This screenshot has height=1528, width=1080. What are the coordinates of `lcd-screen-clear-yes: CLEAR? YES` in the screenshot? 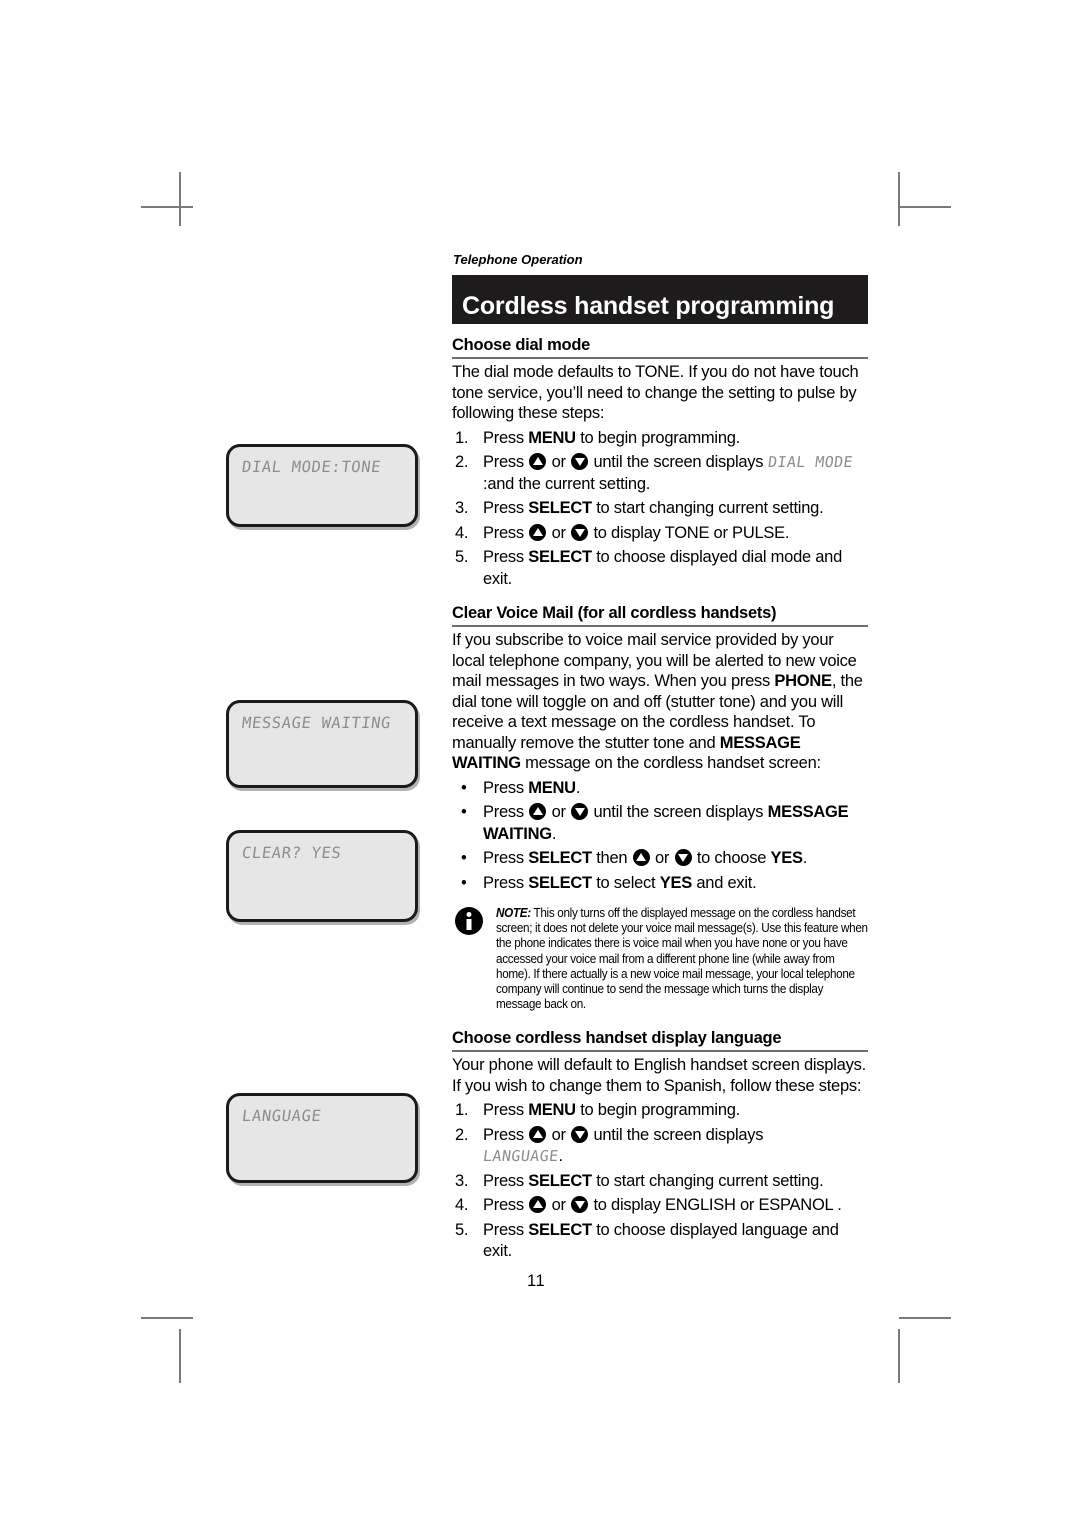 It's located at (322, 876).